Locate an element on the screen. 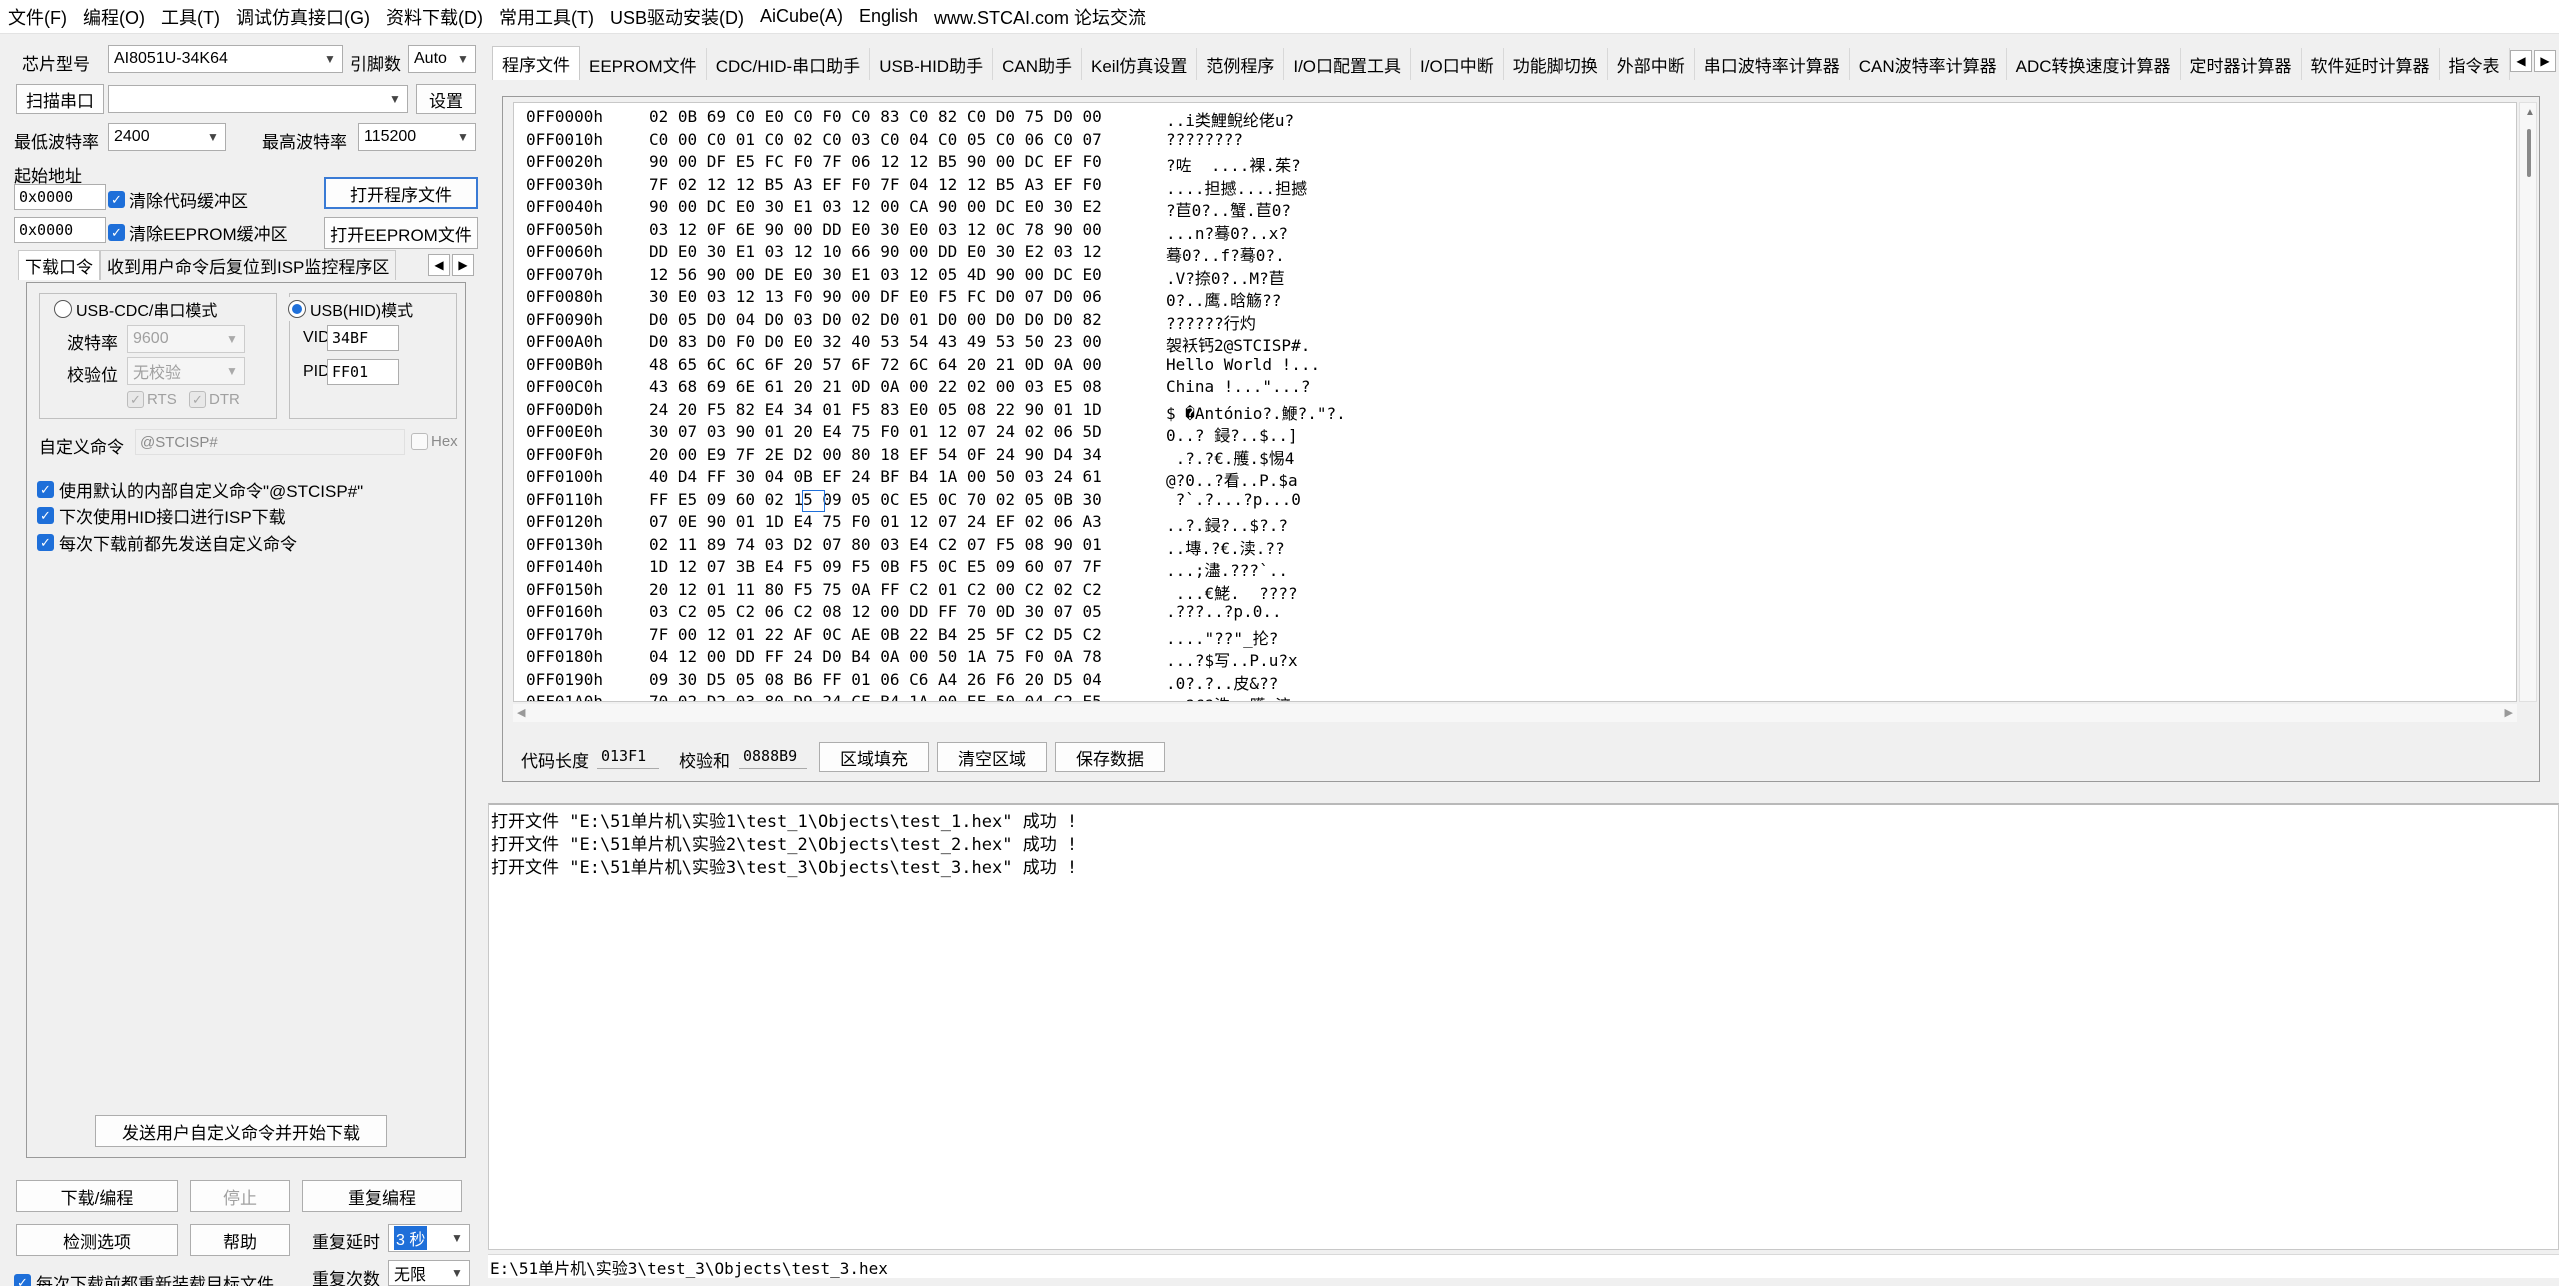  scroll-left-icon: ◀ is located at coordinates (521, 712).